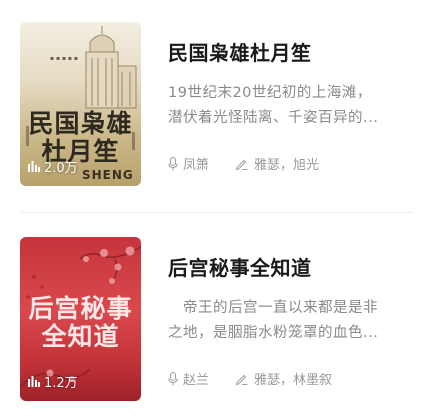 This screenshot has height=418, width=431. Describe the element at coordinates (270, 93) in the screenshot. I see `description-line: 19世纪末20世纪初的上海滩，` at that location.